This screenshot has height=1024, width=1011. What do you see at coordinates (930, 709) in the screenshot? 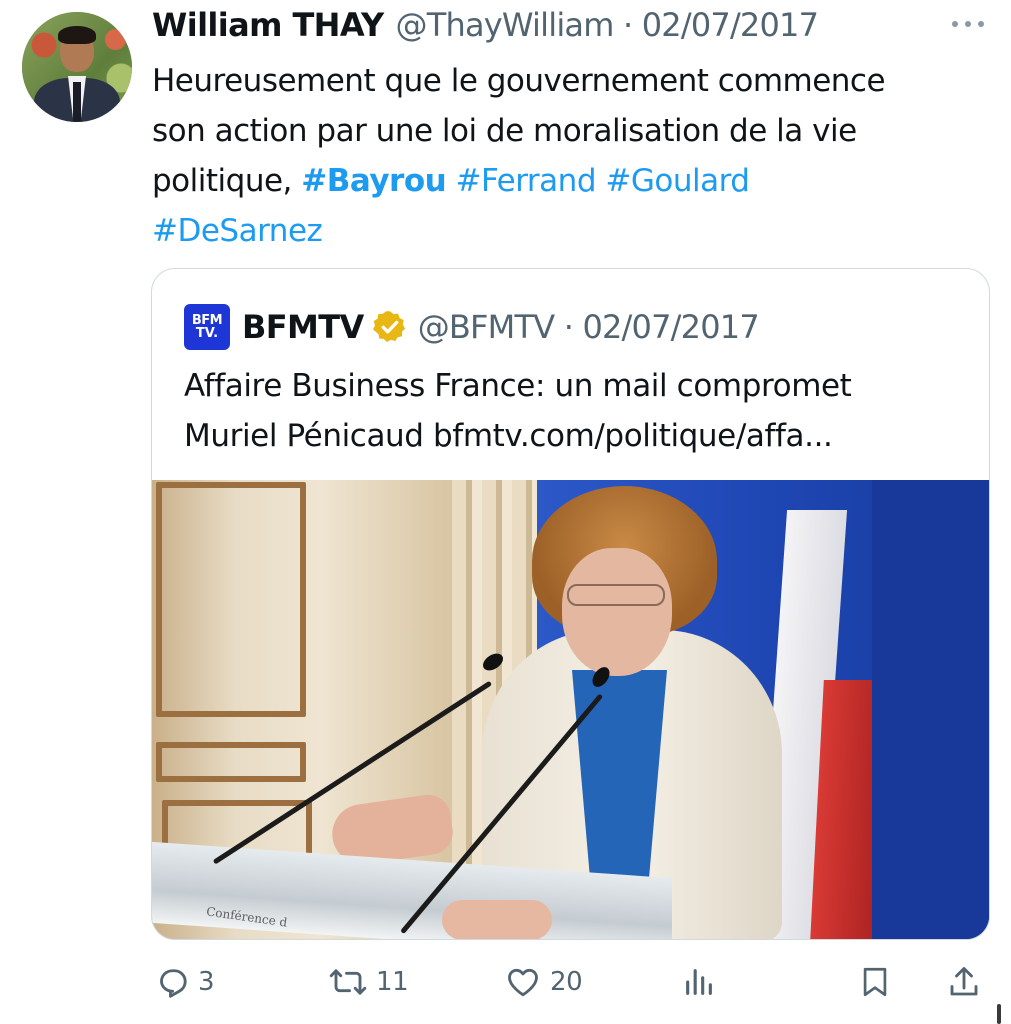
I see `photo-flag-blue` at bounding box center [930, 709].